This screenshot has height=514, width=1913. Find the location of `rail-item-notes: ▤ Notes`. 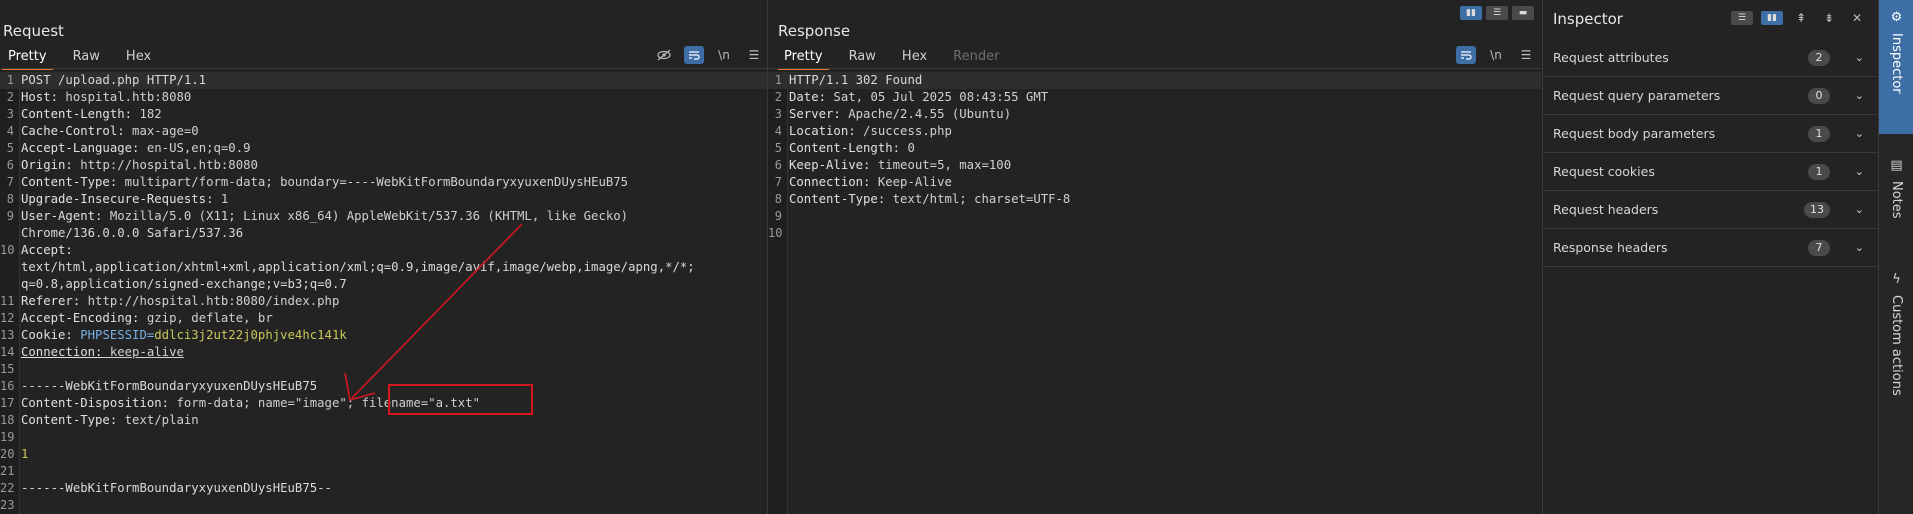

rail-item-notes: ▤ Notes is located at coordinates (1896, 193).